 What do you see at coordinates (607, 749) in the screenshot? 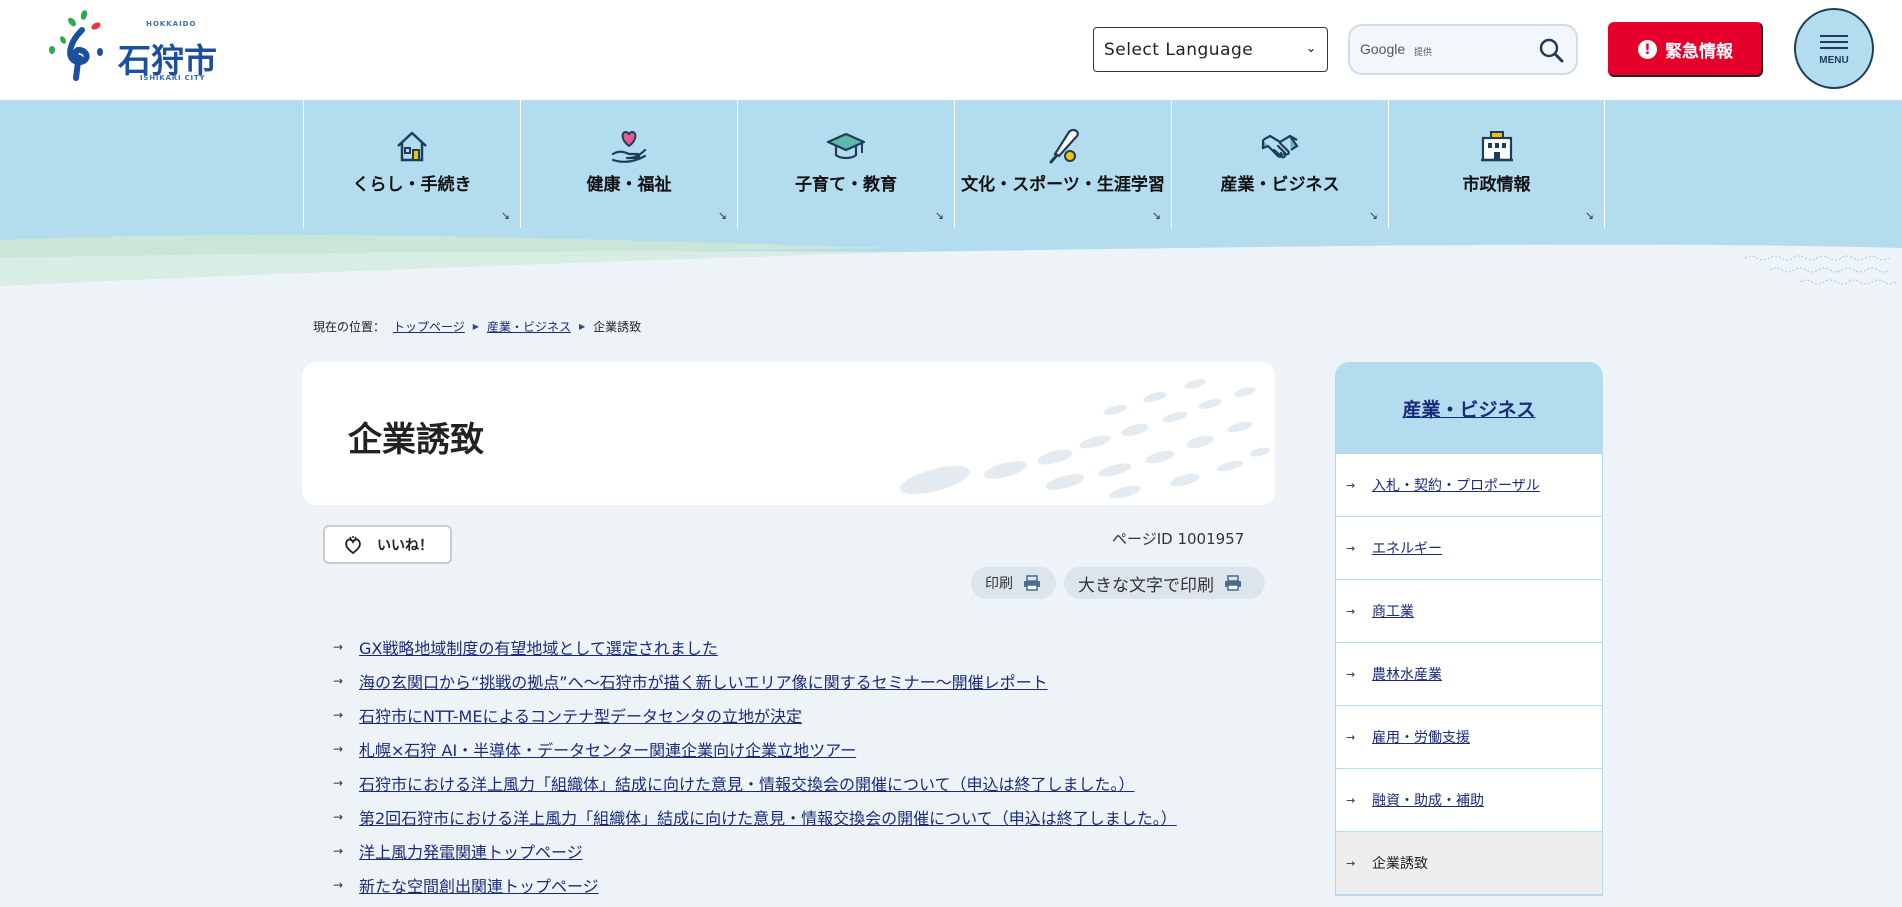
I see `article-link: 札幌×石狩 AI・半導体・データセンター関連企業向け企業立地ツアー` at bounding box center [607, 749].